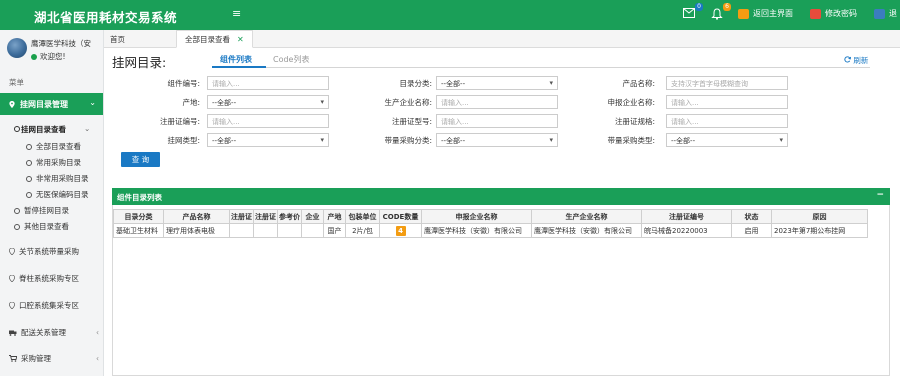  I want to click on exit-label: 退, so click(893, 13).